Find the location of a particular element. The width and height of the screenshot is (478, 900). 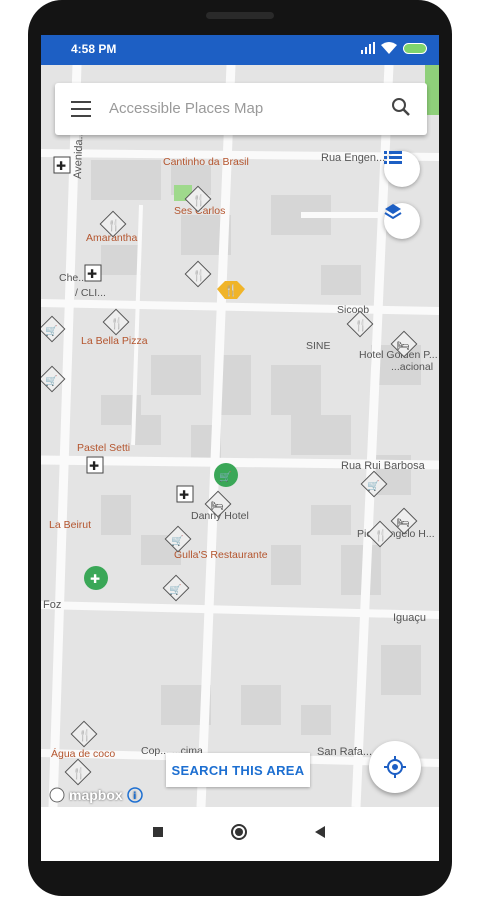

android-nav-bar is located at coordinates (240, 834).